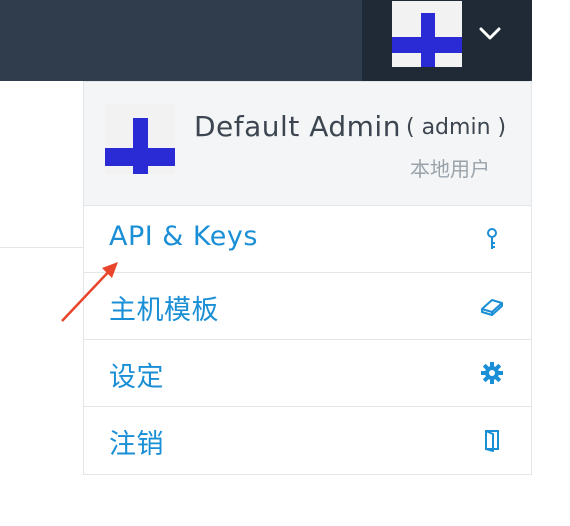 This screenshot has width=570, height=526. I want to click on divider, so click(42, 247).